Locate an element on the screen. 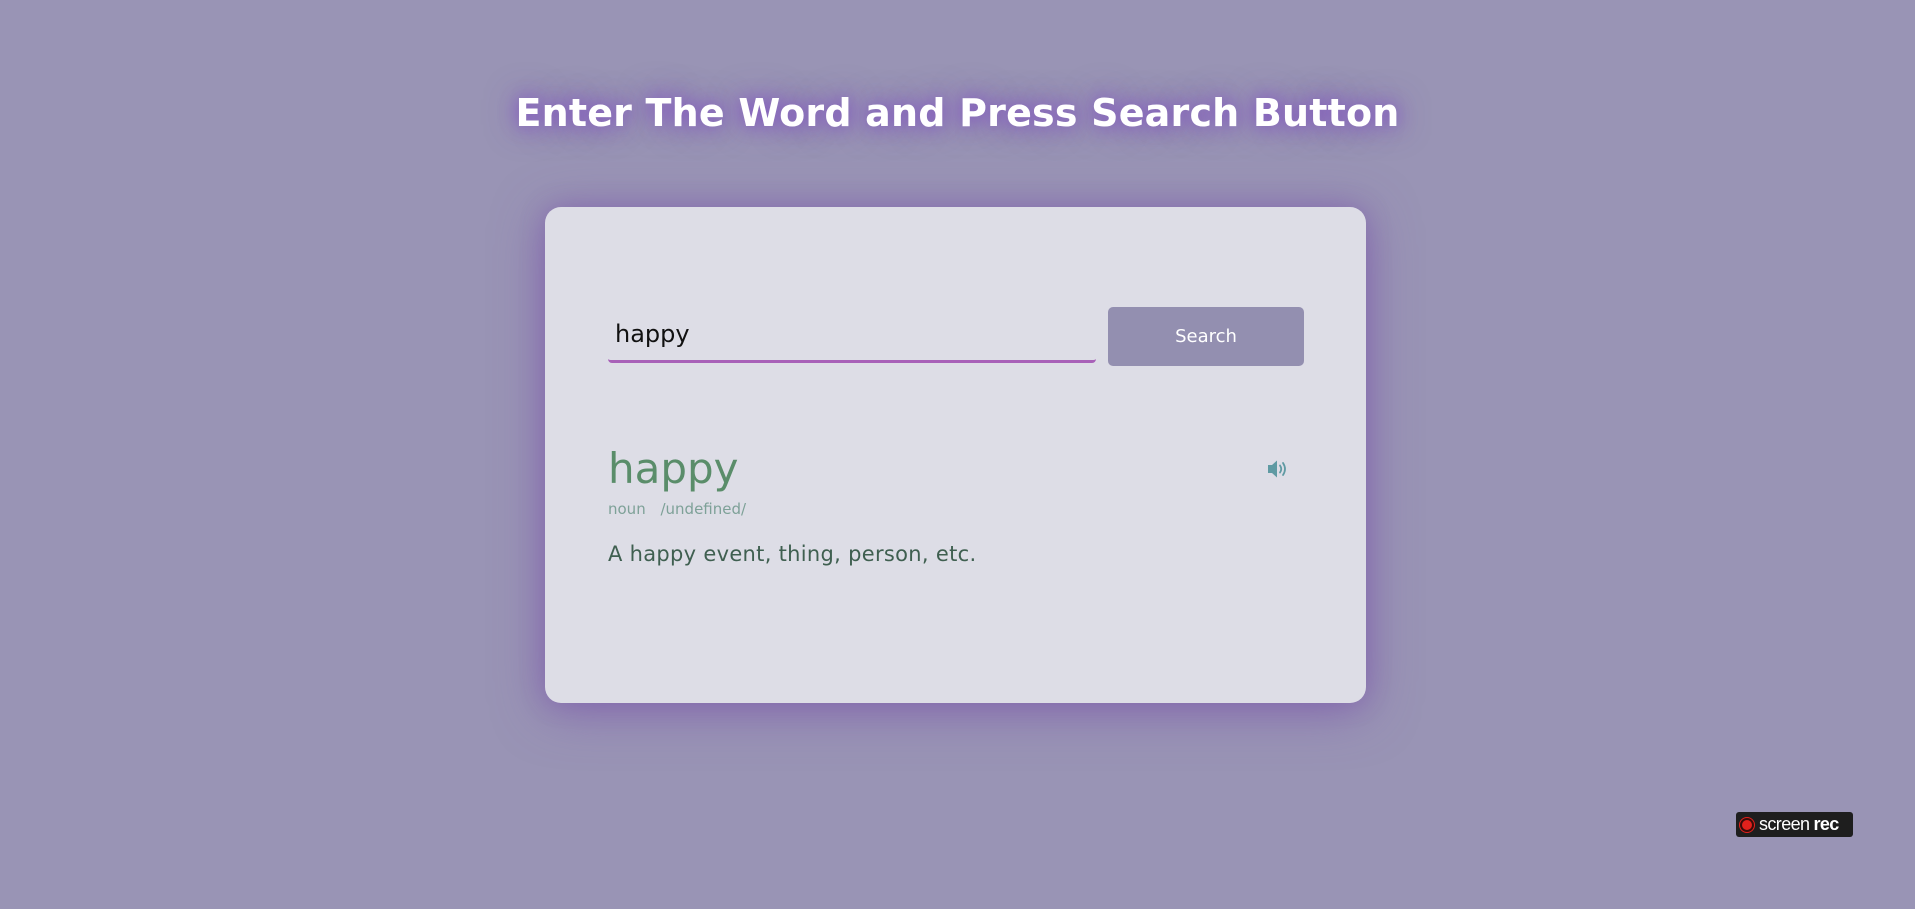 Image resolution: width=1915 pixels, height=909 pixels. search-row: Search is located at coordinates (956, 337).